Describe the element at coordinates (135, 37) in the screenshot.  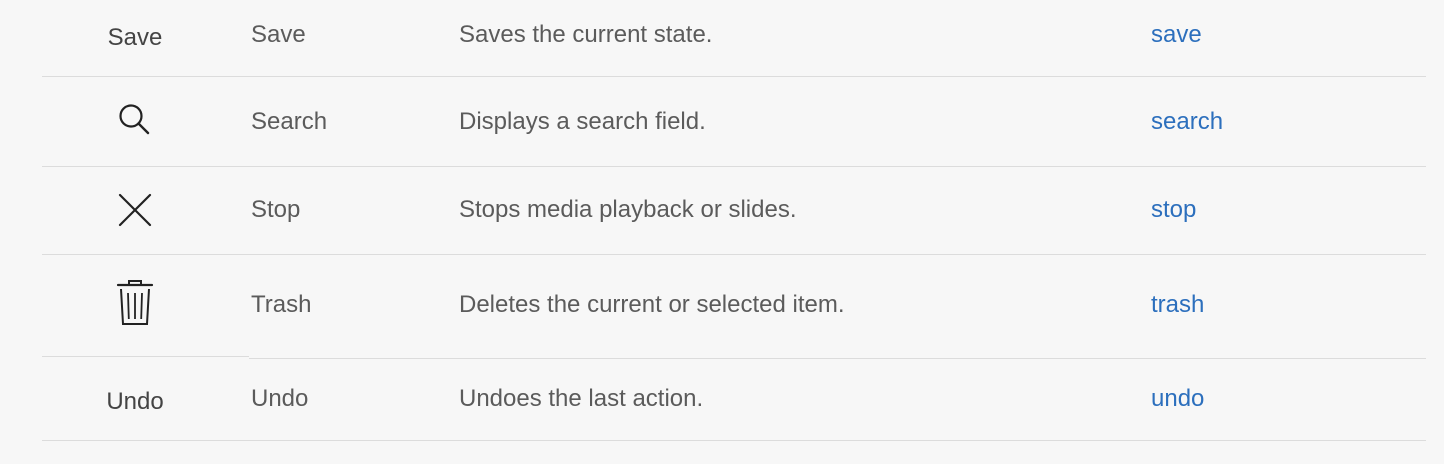
I see `symbol-text: Save` at that location.